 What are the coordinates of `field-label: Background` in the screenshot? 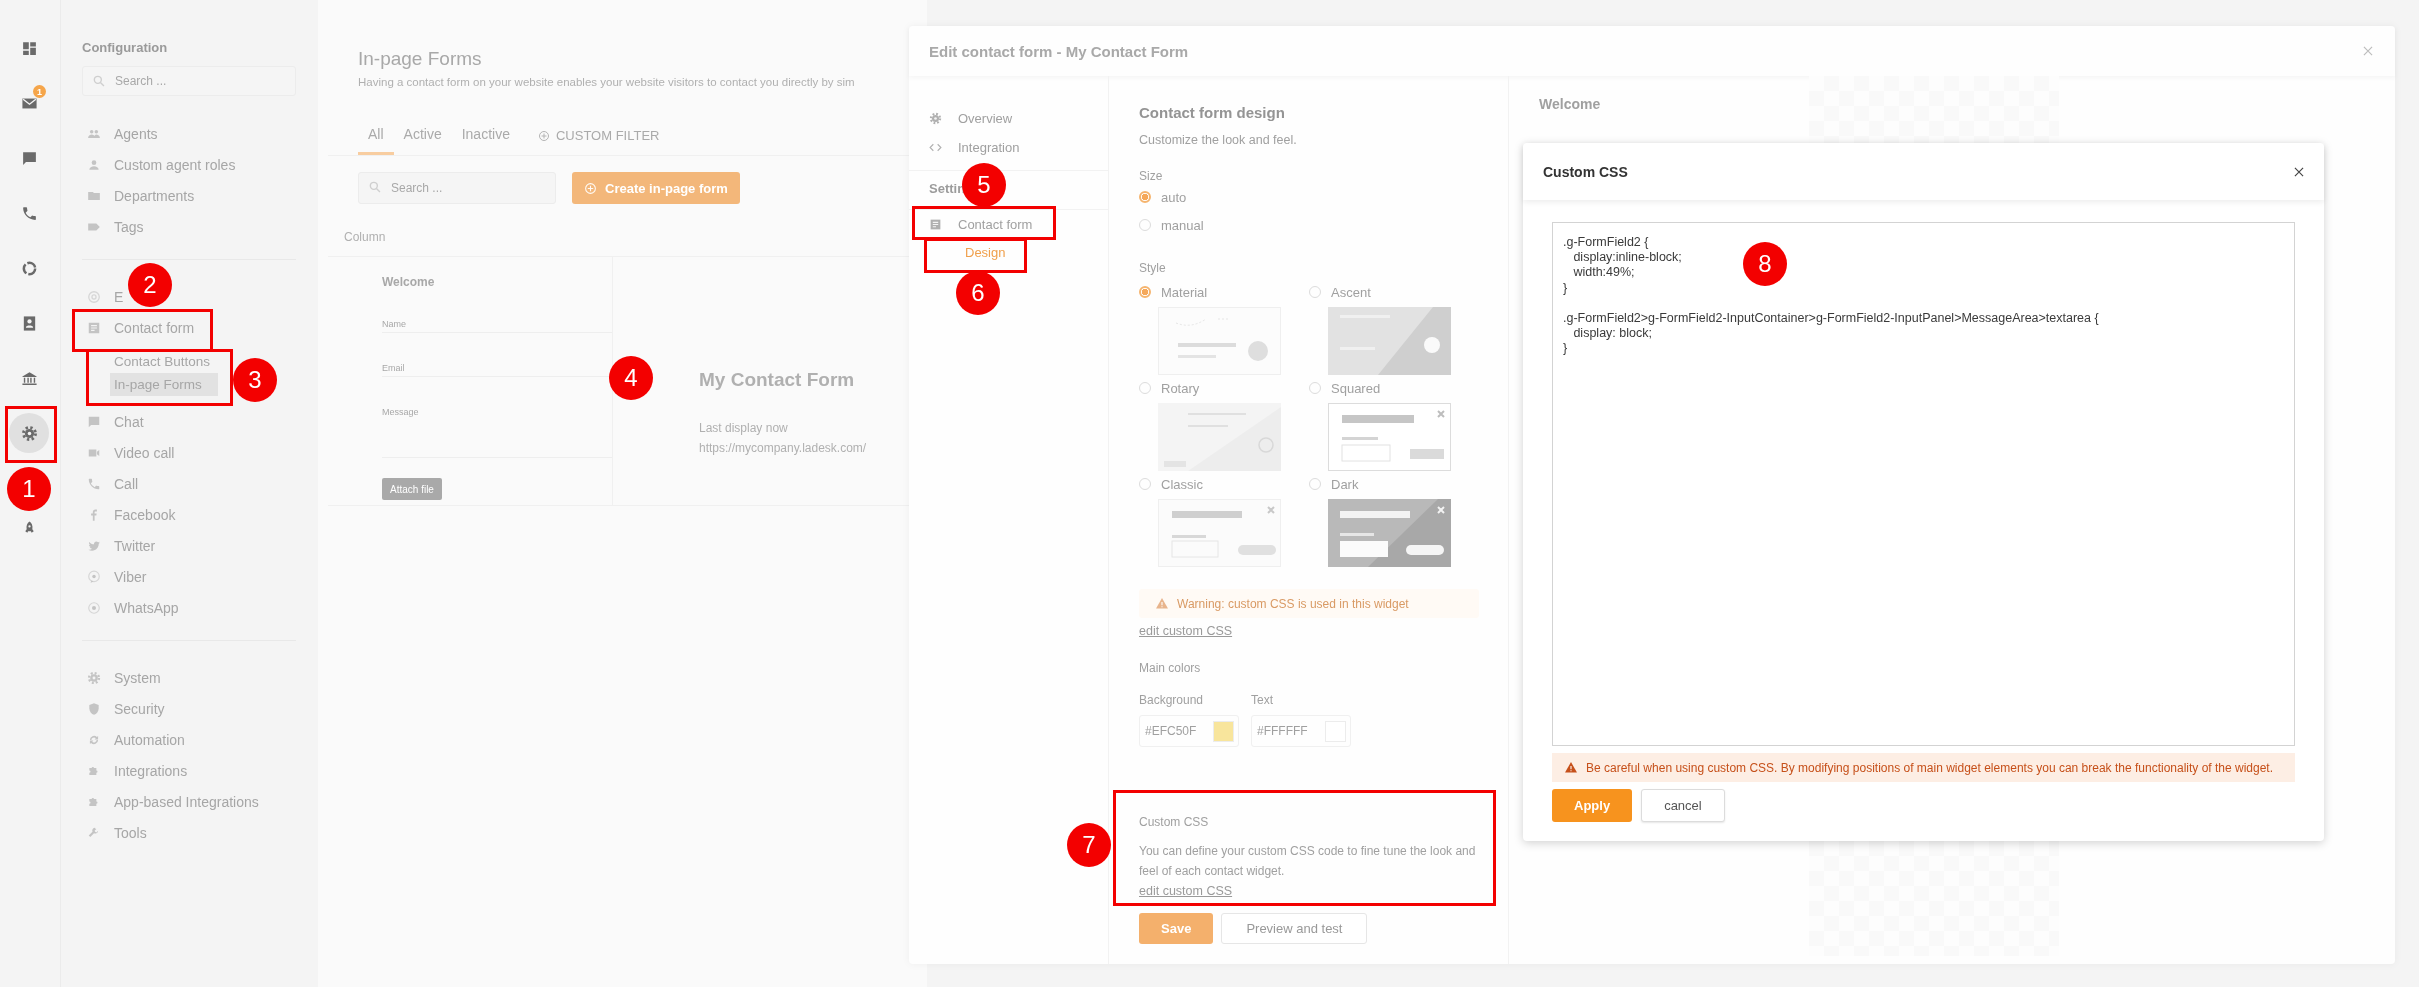 It's located at (1171, 700).